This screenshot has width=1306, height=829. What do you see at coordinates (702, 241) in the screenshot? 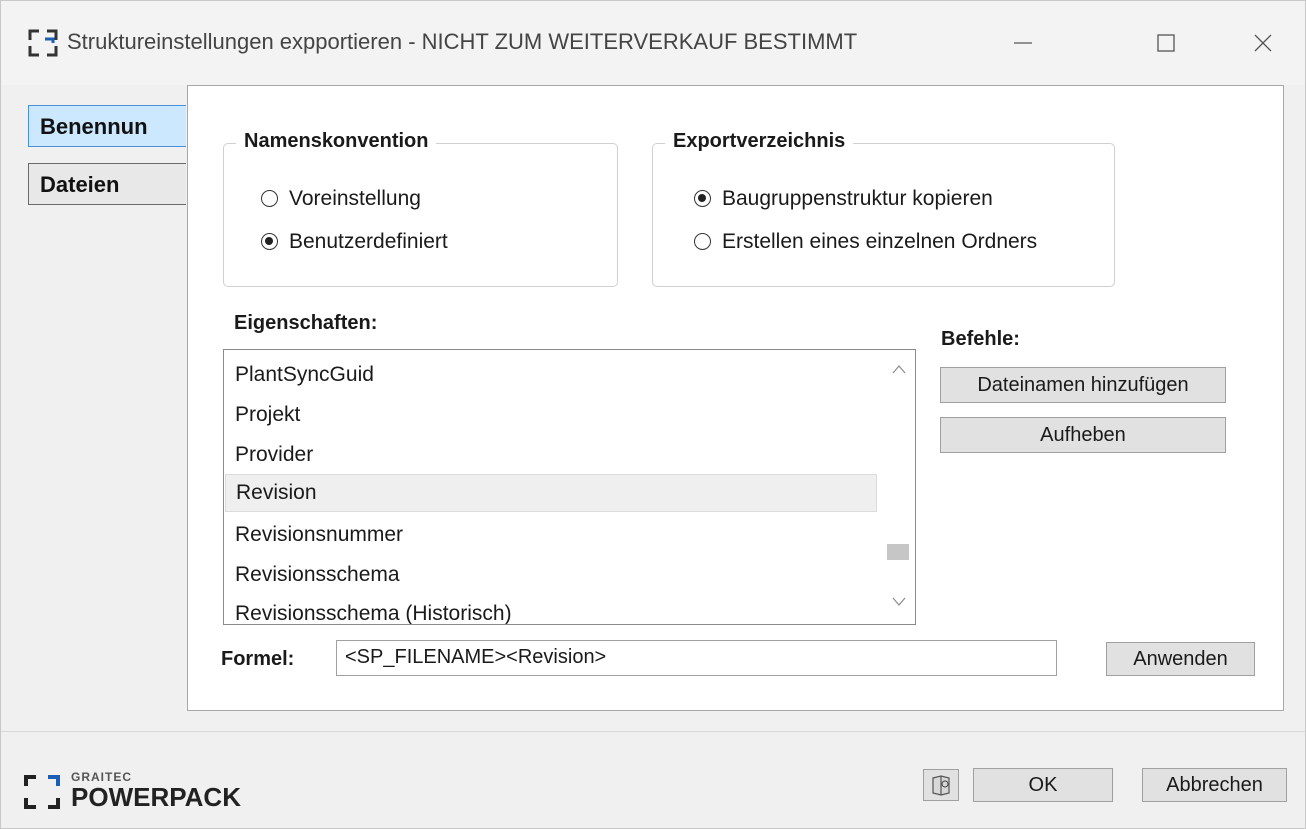
I see `radio-single-folder-circle` at bounding box center [702, 241].